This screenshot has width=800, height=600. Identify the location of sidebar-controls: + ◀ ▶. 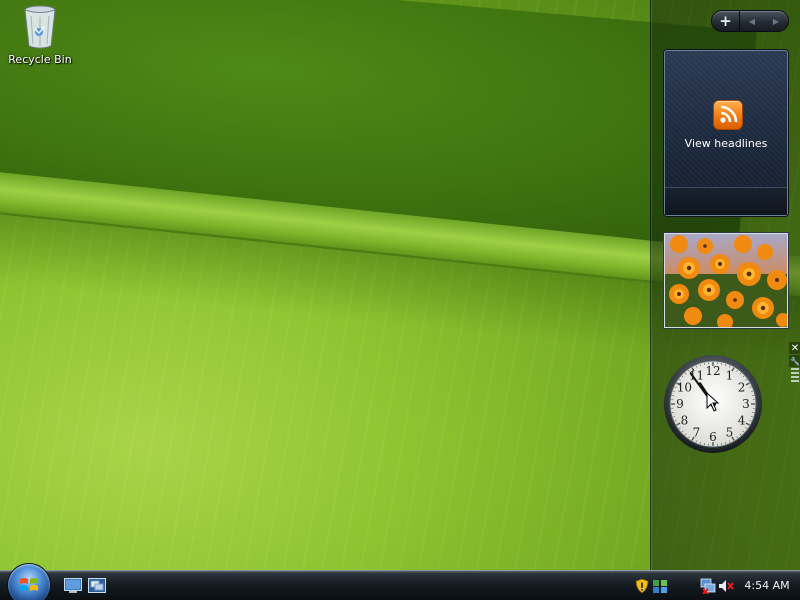
(750, 21).